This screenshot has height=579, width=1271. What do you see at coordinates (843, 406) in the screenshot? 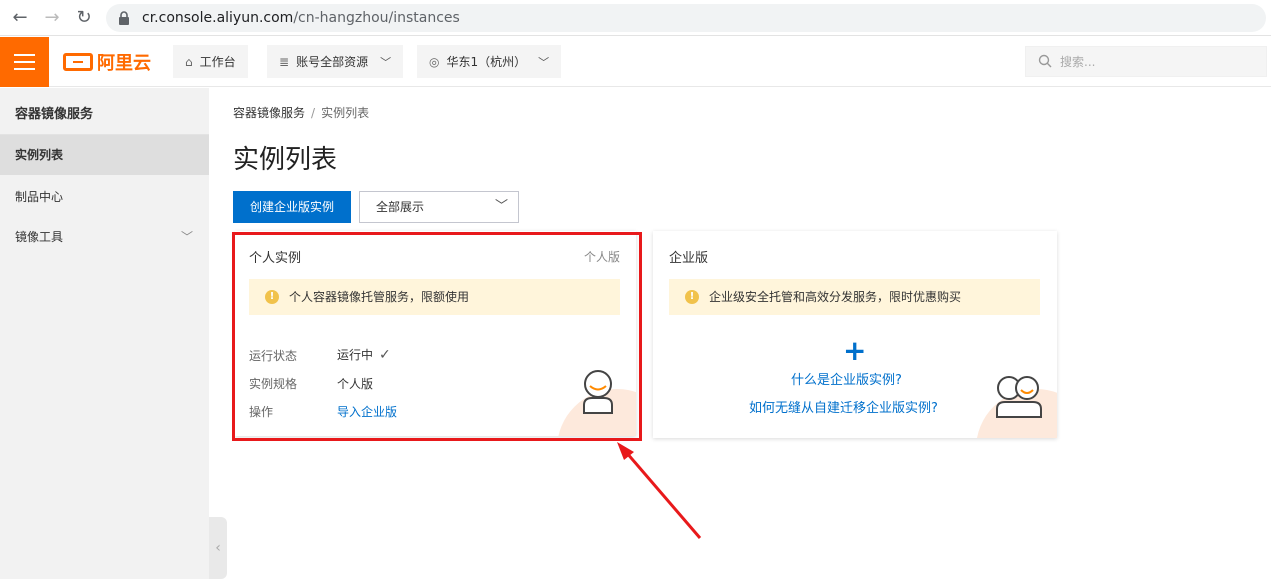
I see `migrate-enterprise-link: 如何无缝从自建迁移企业版实例?` at bounding box center [843, 406].